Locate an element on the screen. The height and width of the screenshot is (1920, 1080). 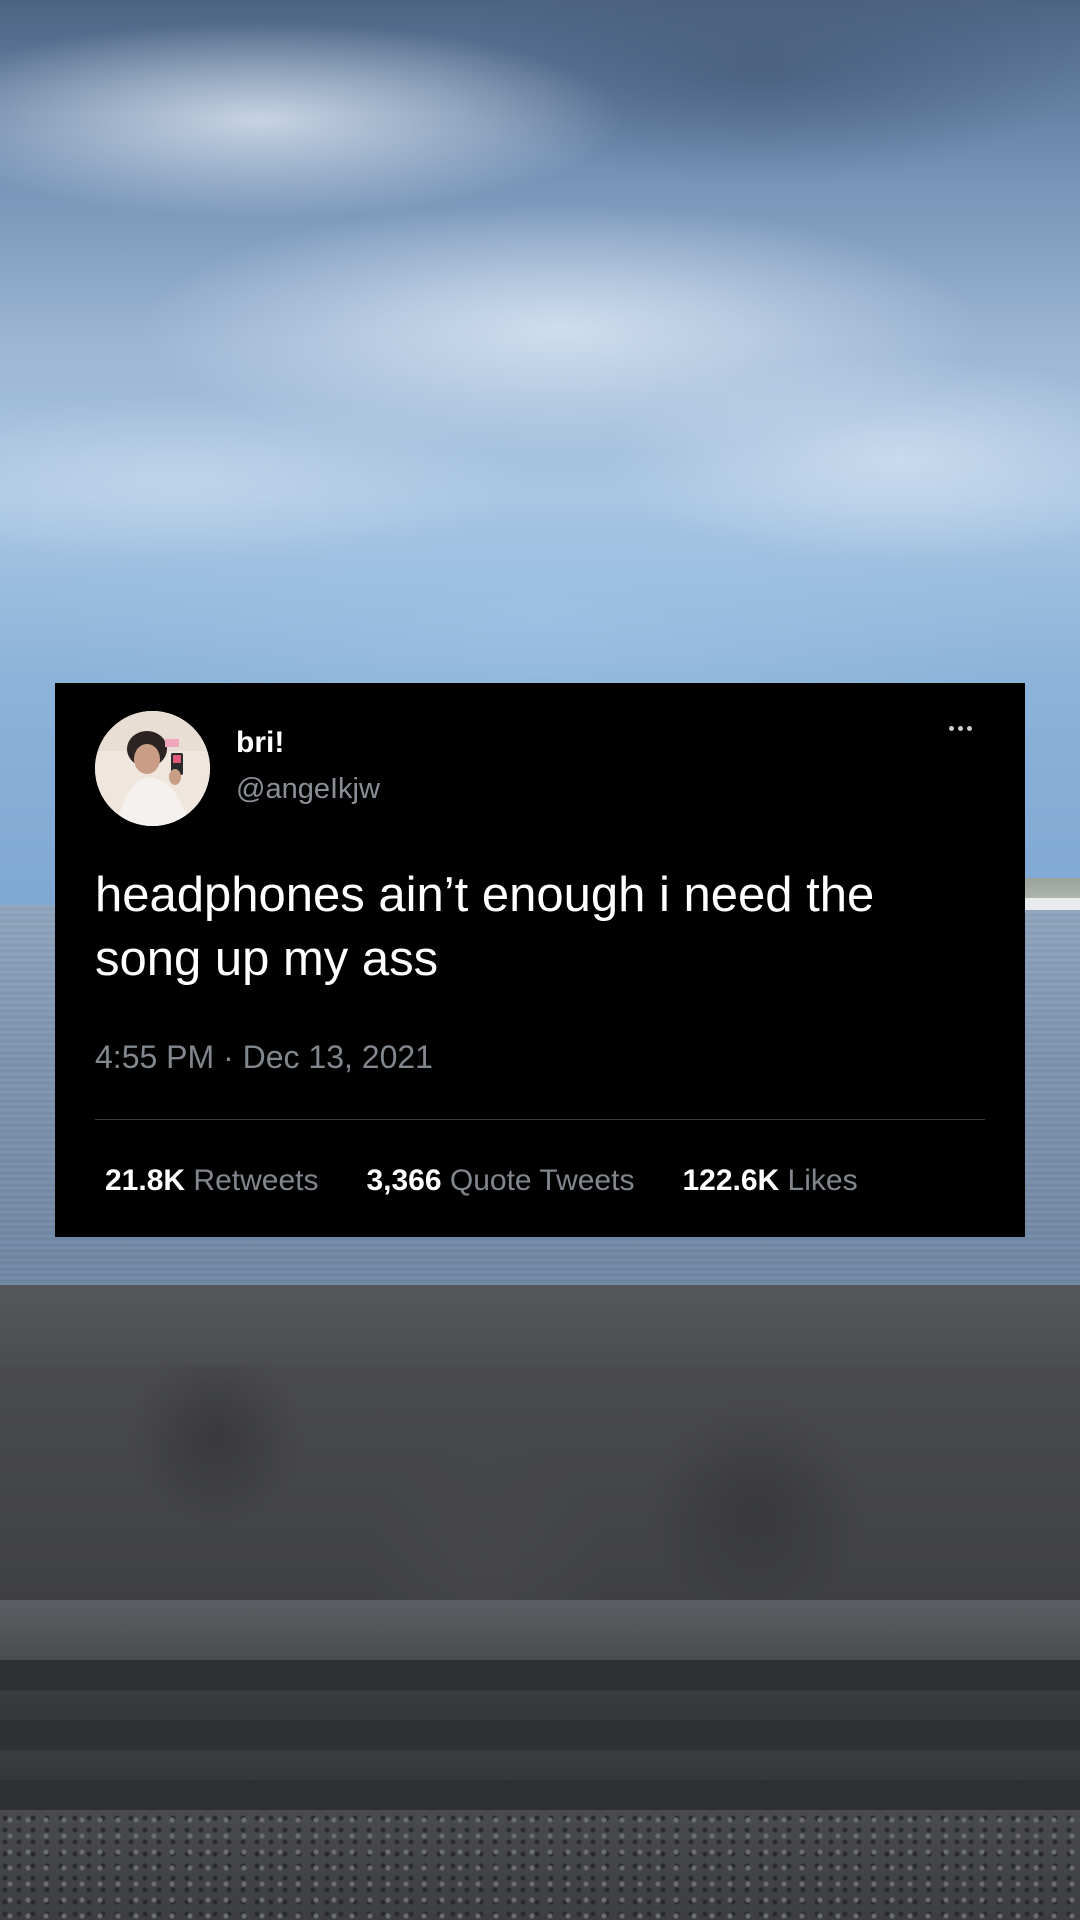
more-horizontal-icon is located at coordinates (951, 728).